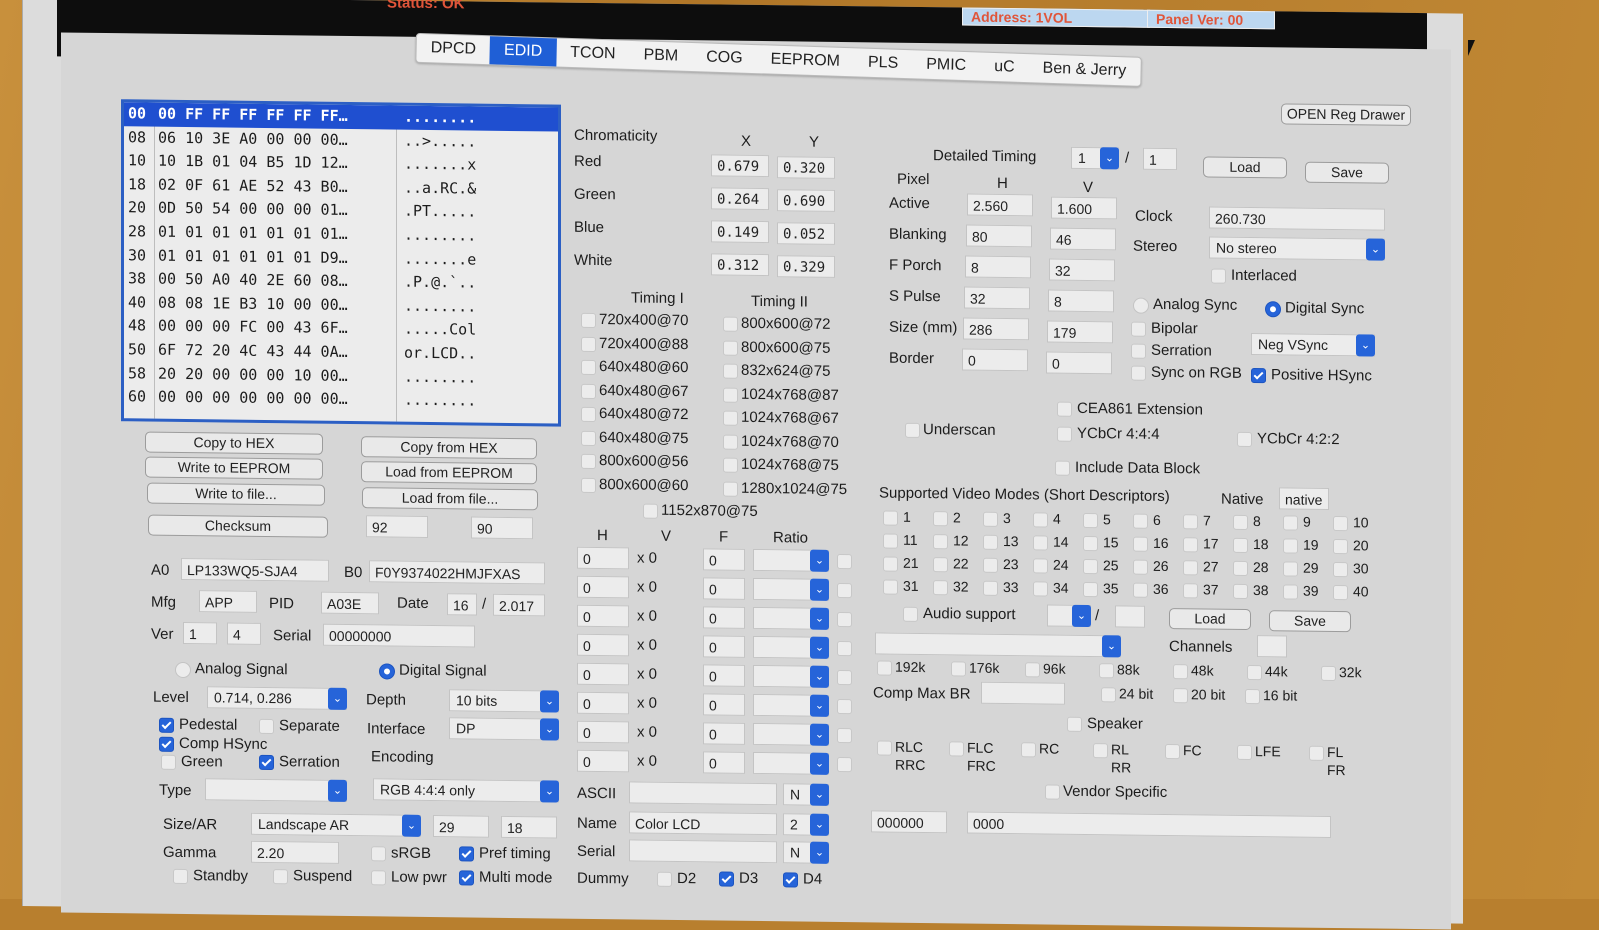 The width and height of the screenshot is (1599, 930). Describe the element at coordinates (1052, 792) in the screenshot. I see `vendor-specific-checkbox` at that location.